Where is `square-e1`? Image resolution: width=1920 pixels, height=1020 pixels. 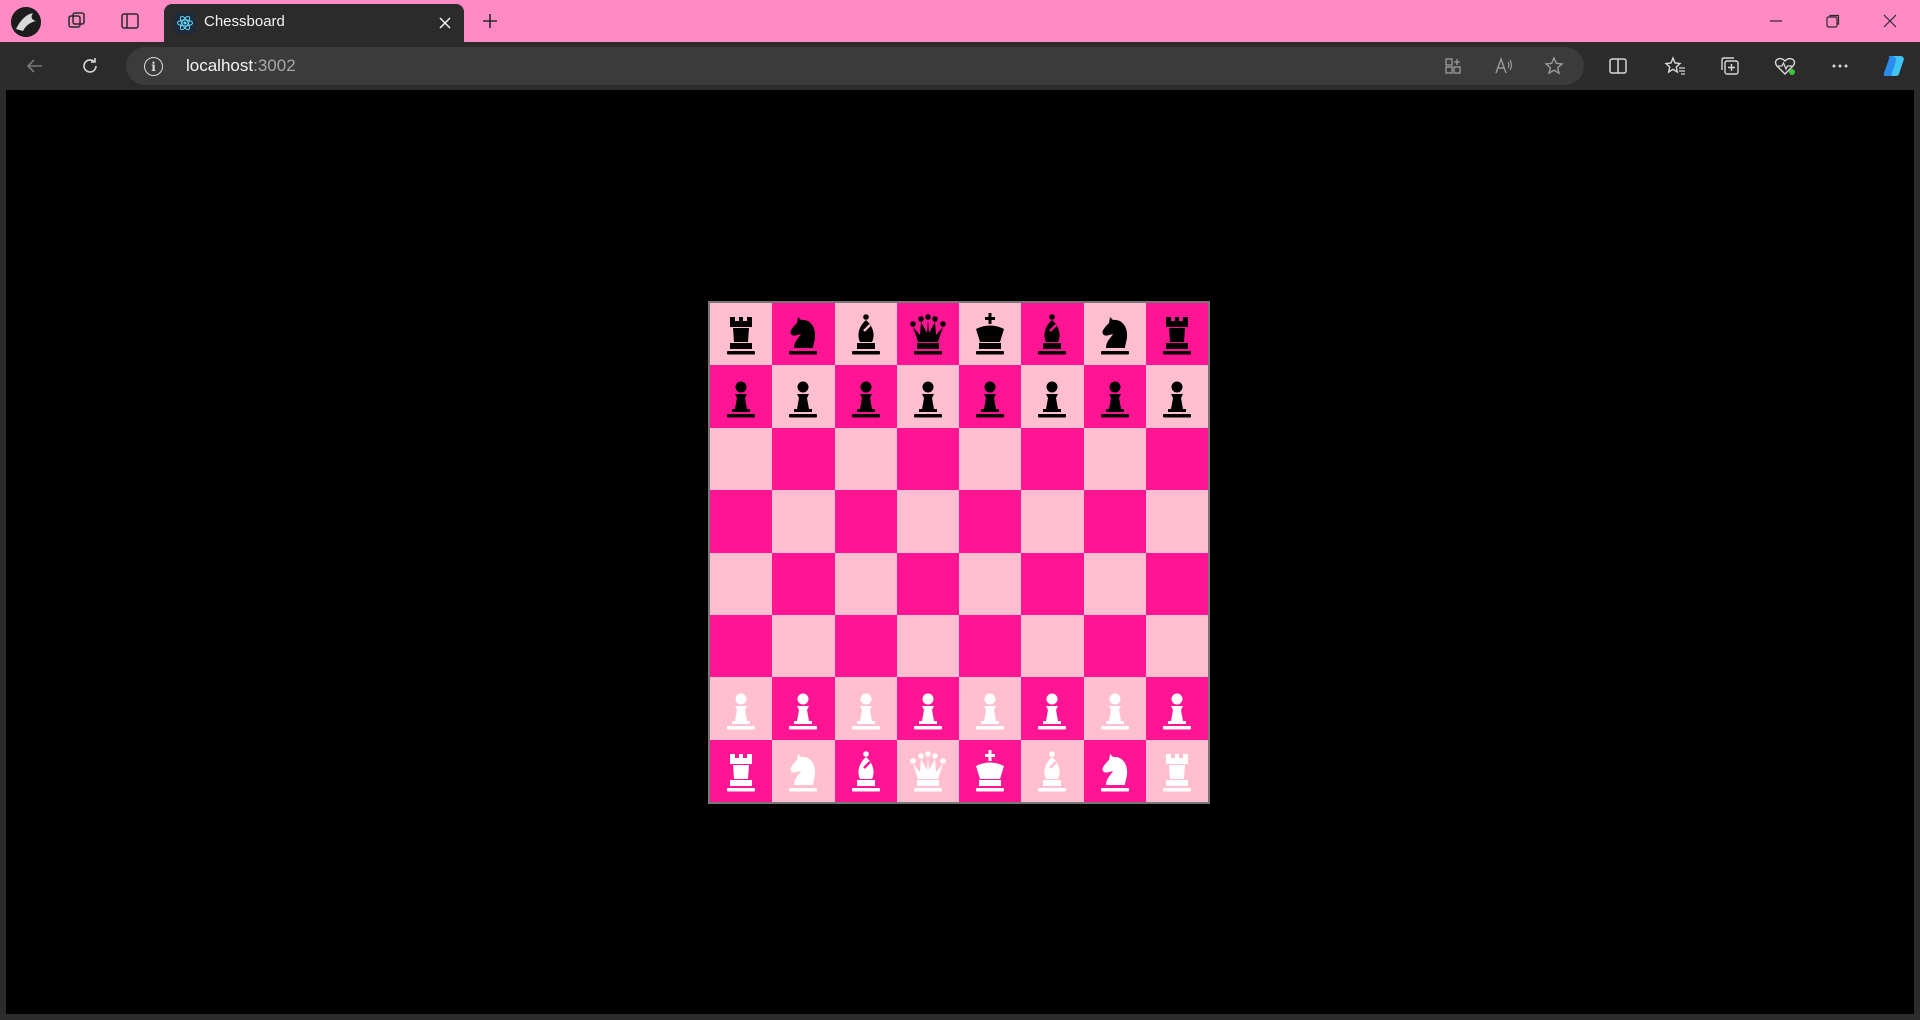 square-e1 is located at coordinates (990, 771).